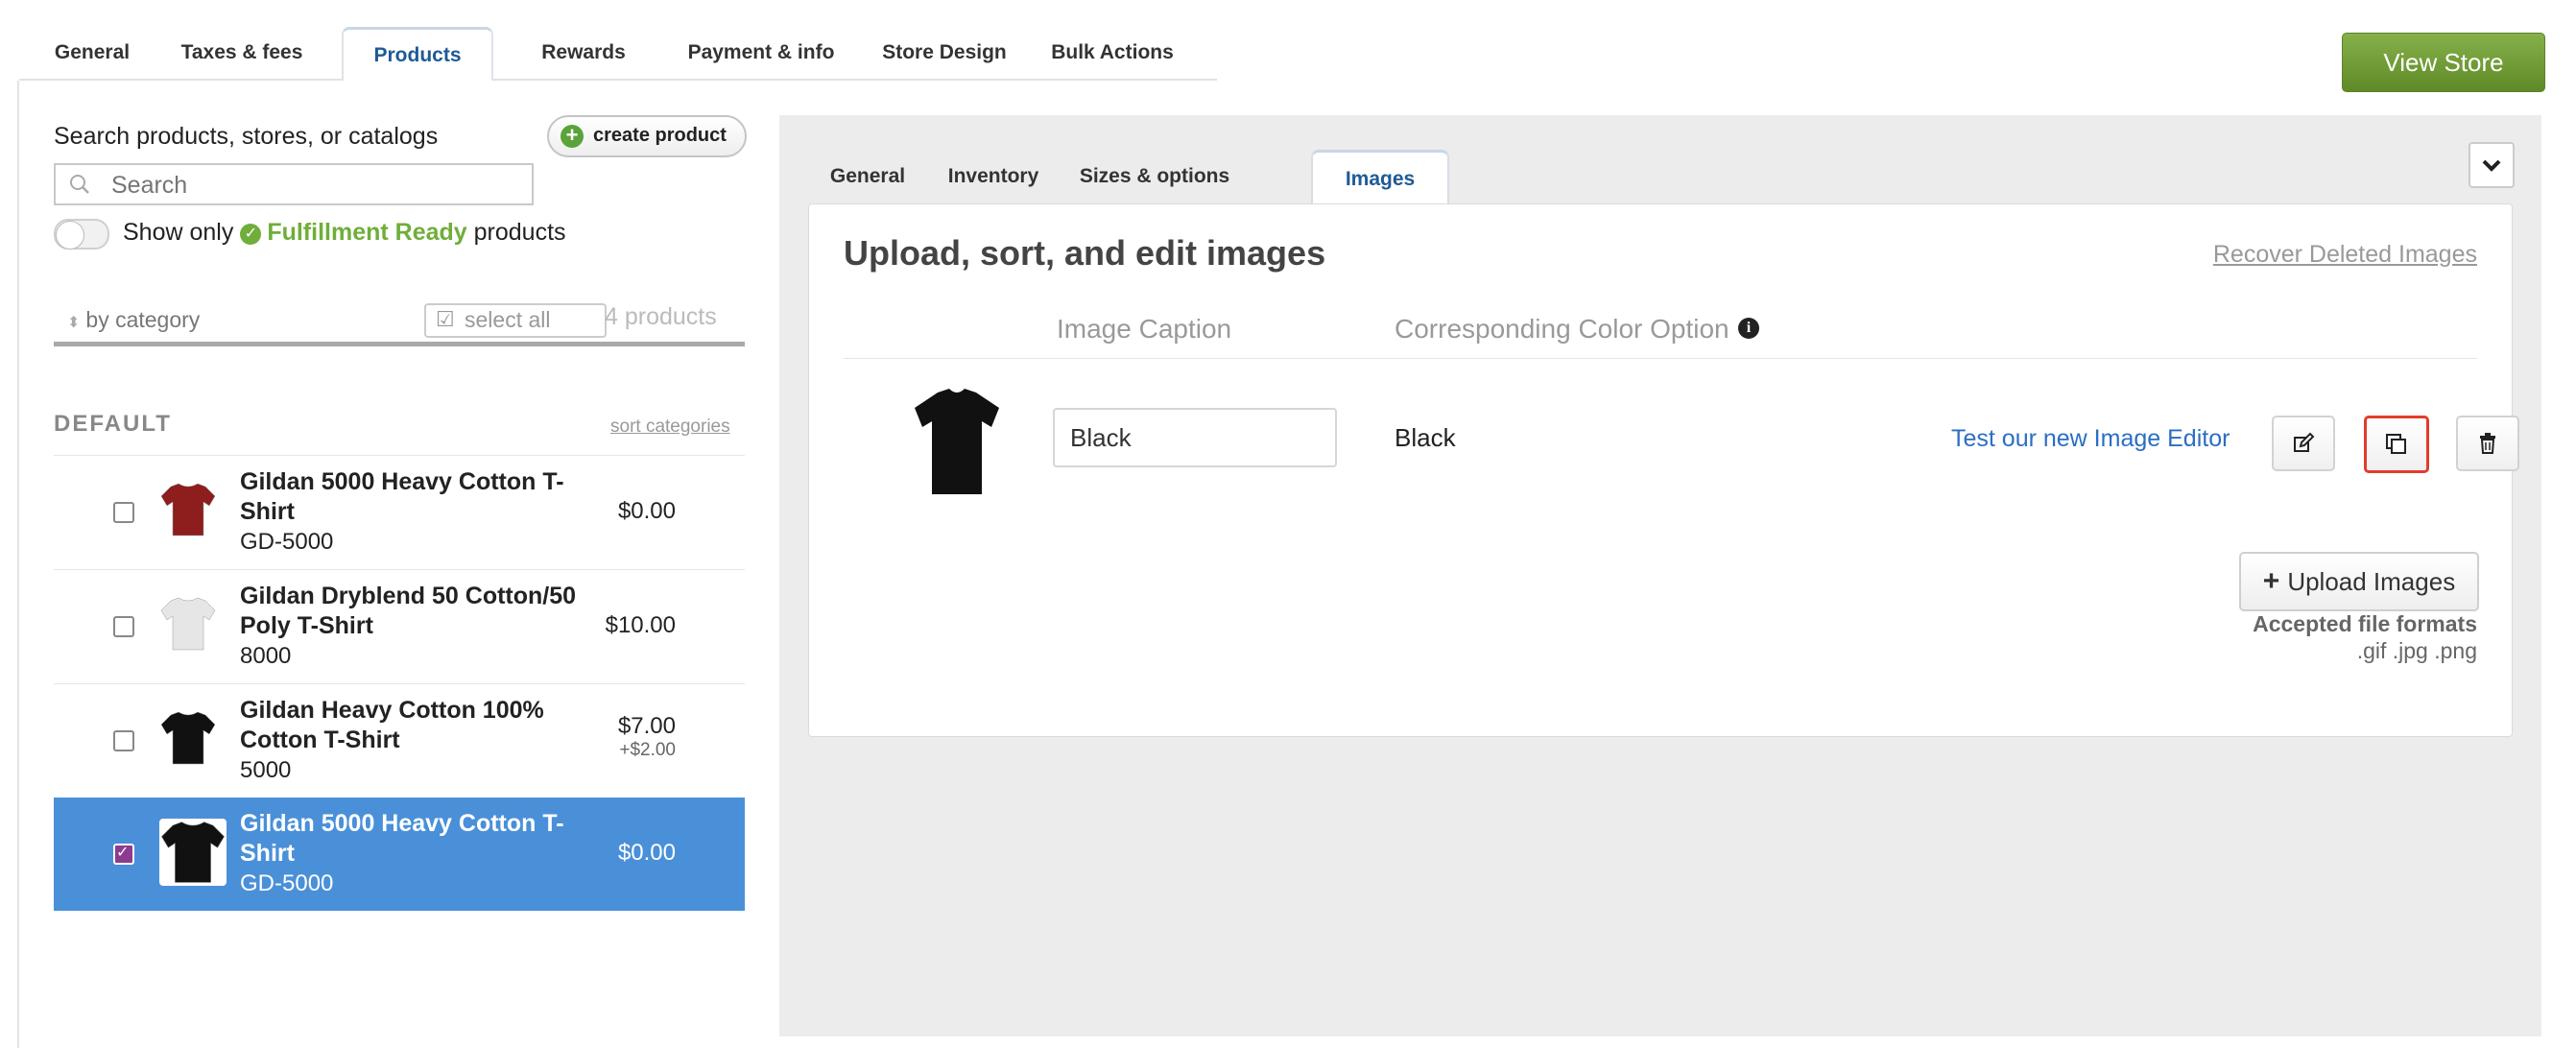 This screenshot has height=1048, width=2576. What do you see at coordinates (2443, 62) in the screenshot?
I see `view-store-button: View Store` at bounding box center [2443, 62].